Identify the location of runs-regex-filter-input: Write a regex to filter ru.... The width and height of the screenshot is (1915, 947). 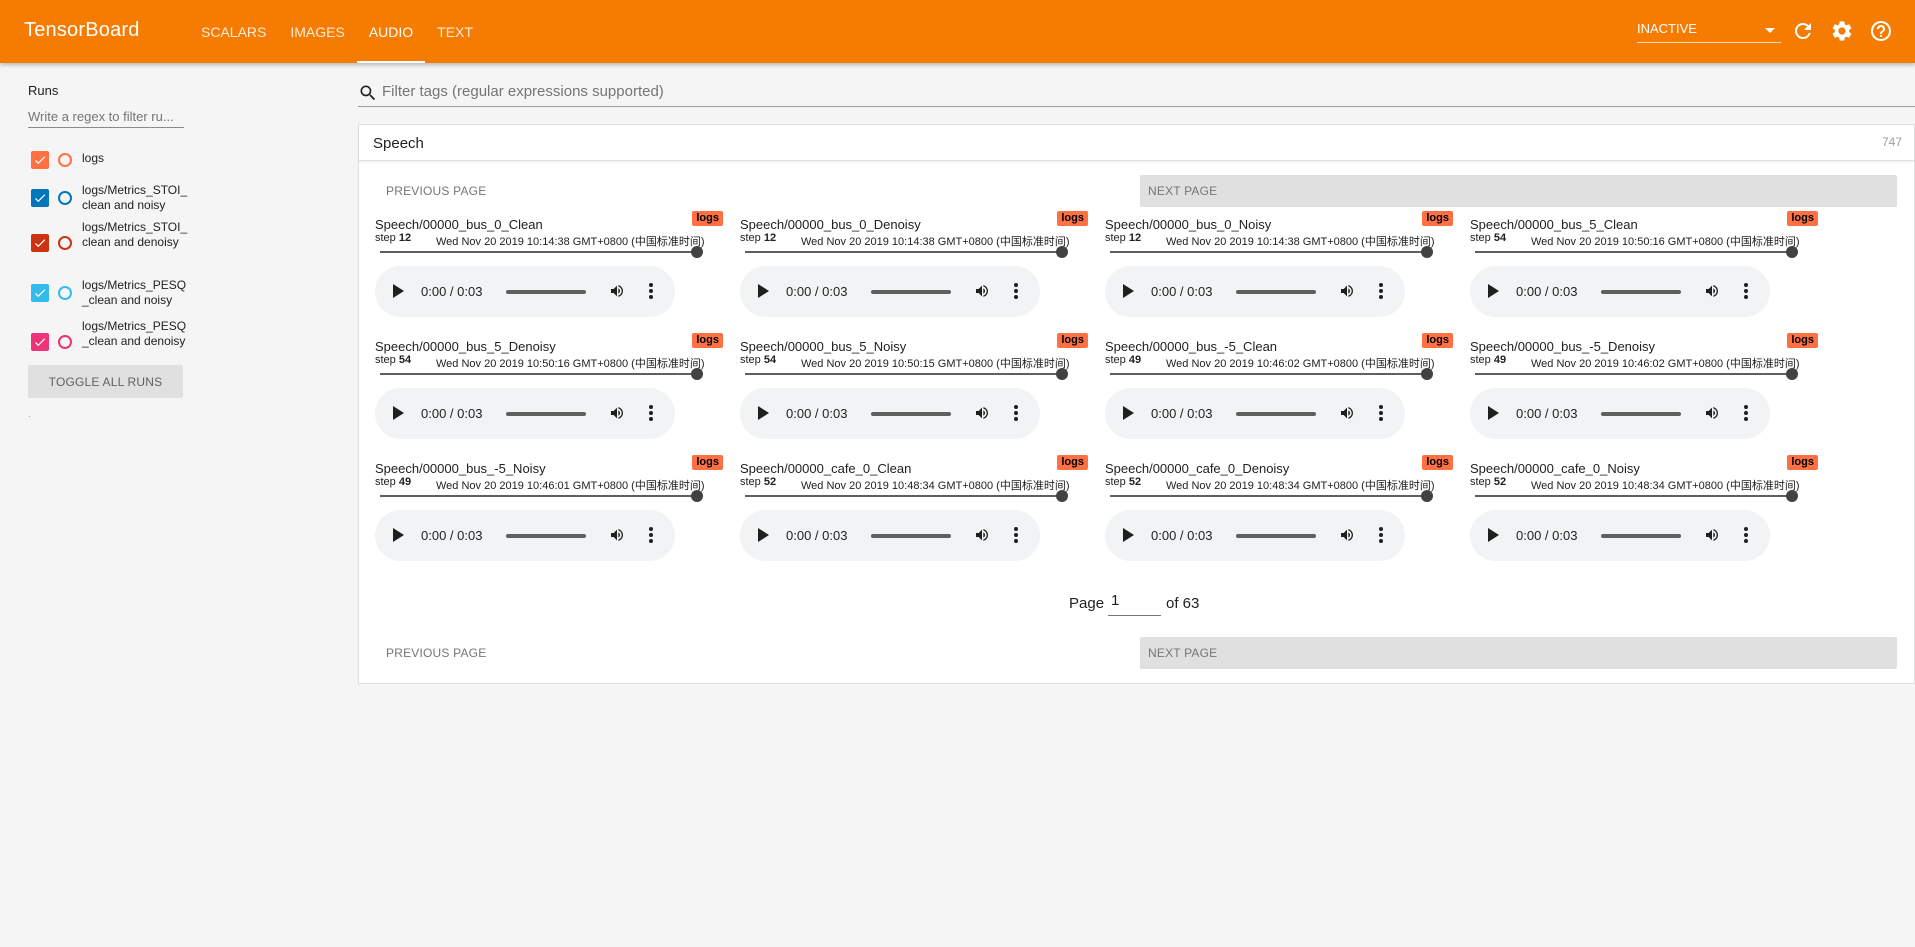
(106, 117).